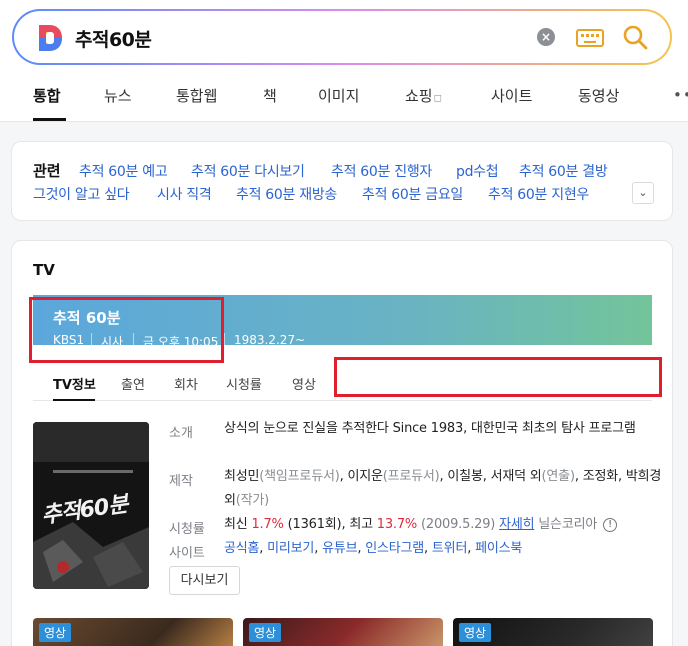 Image resolution: width=688 pixels, height=646 pixels. What do you see at coordinates (74, 400) in the screenshot?
I see `active-subtab-indicator` at bounding box center [74, 400].